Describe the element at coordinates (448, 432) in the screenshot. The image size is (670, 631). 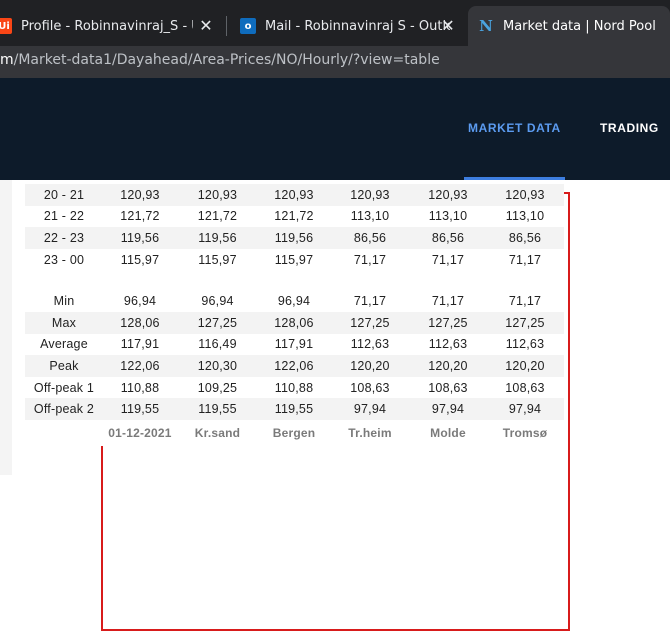
I see `area-column-label: Molde` at that location.